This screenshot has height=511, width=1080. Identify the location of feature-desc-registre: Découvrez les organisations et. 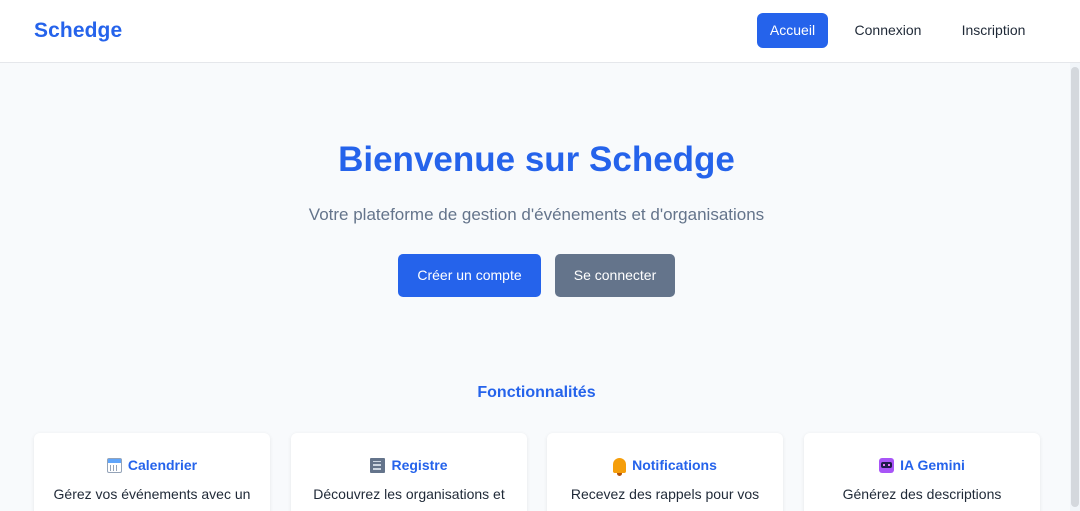
(409, 494).